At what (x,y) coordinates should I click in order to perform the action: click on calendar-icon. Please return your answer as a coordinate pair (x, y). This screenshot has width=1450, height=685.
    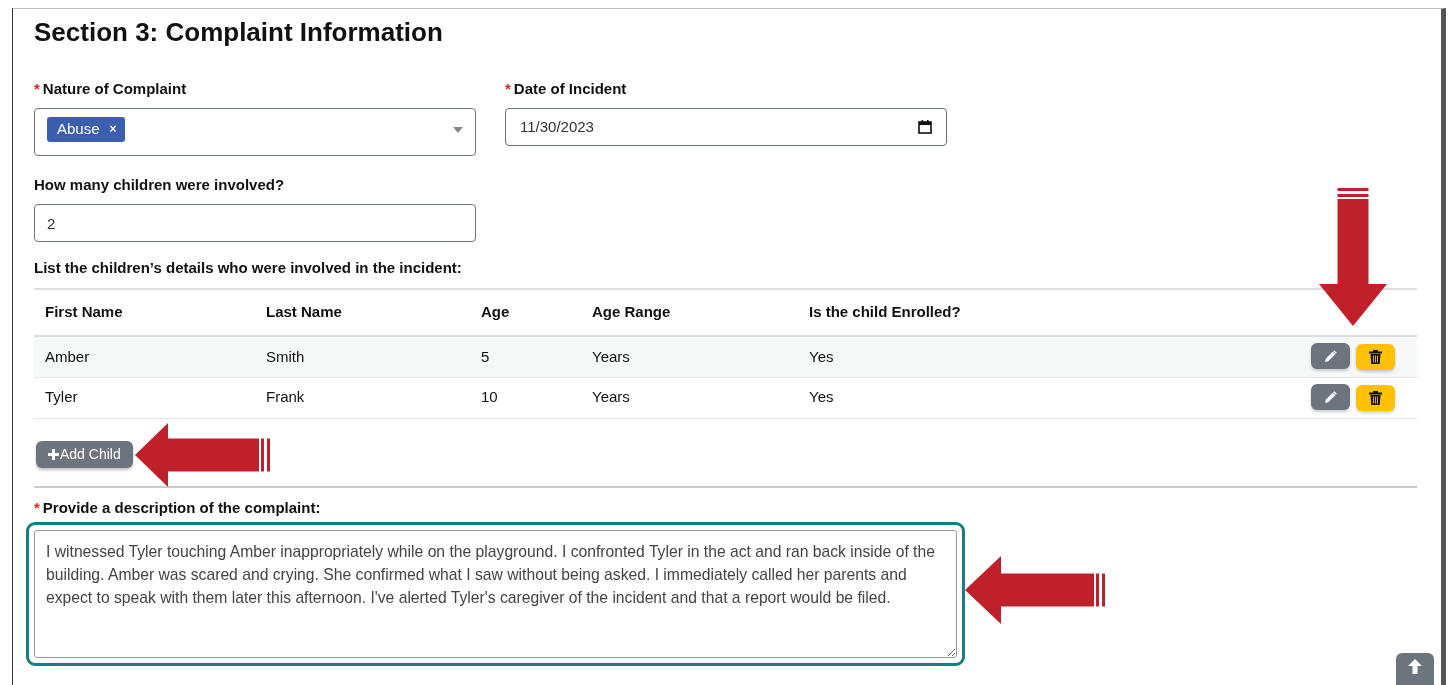
    Looking at the image, I should click on (925, 127).